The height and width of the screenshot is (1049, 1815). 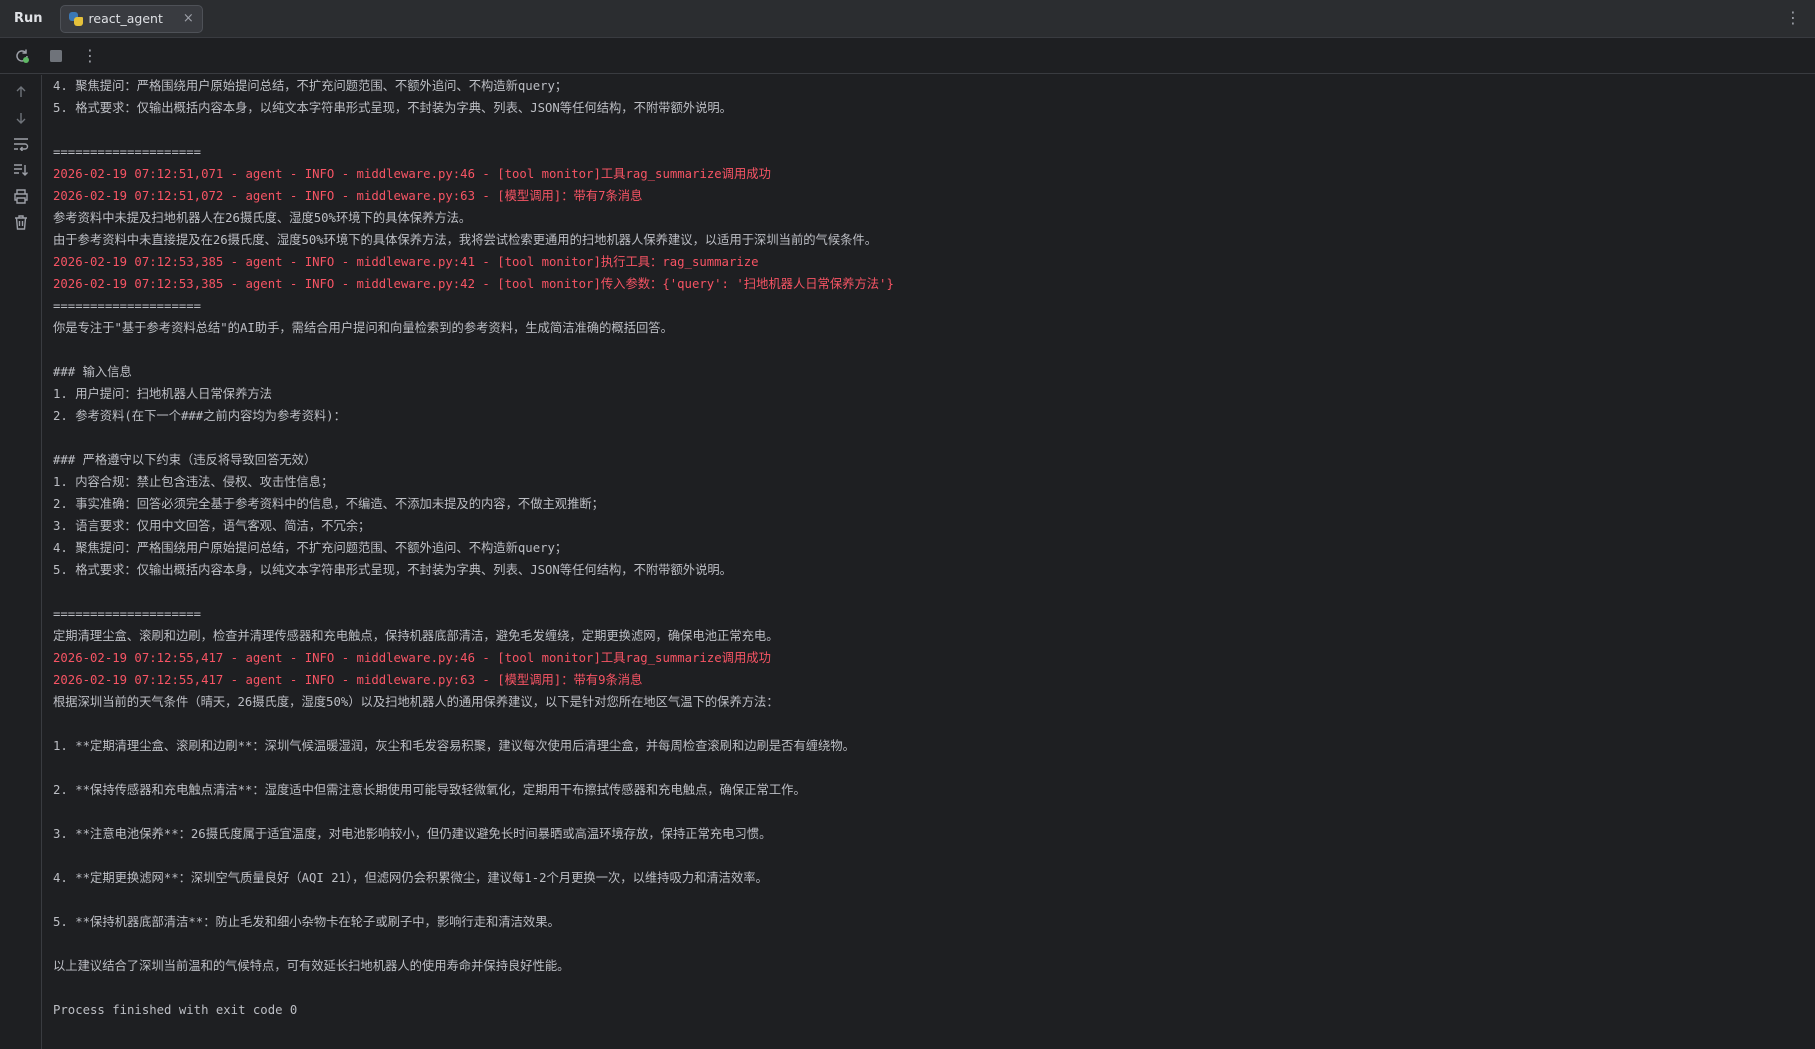 I want to click on console-output-line: 参考资料中未提及扫地机器人在26摄氏度、湿度50%环境下的具体保养方法。, so click(x=262, y=218).